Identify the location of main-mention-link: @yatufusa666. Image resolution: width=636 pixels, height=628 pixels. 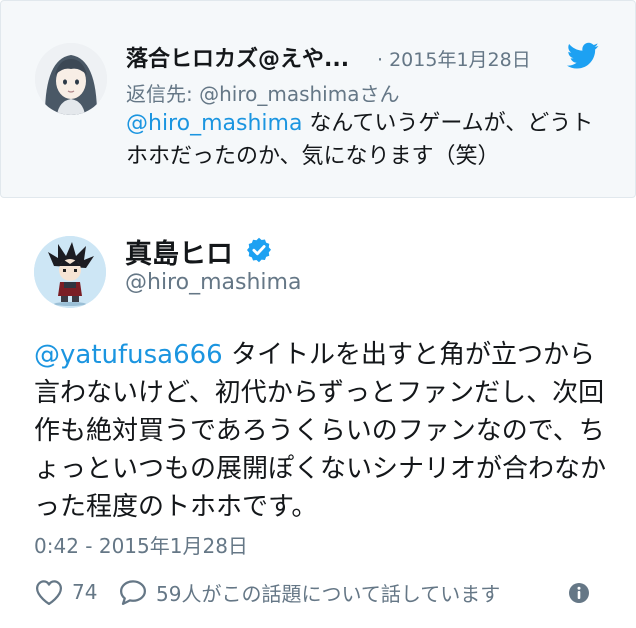
(128, 355).